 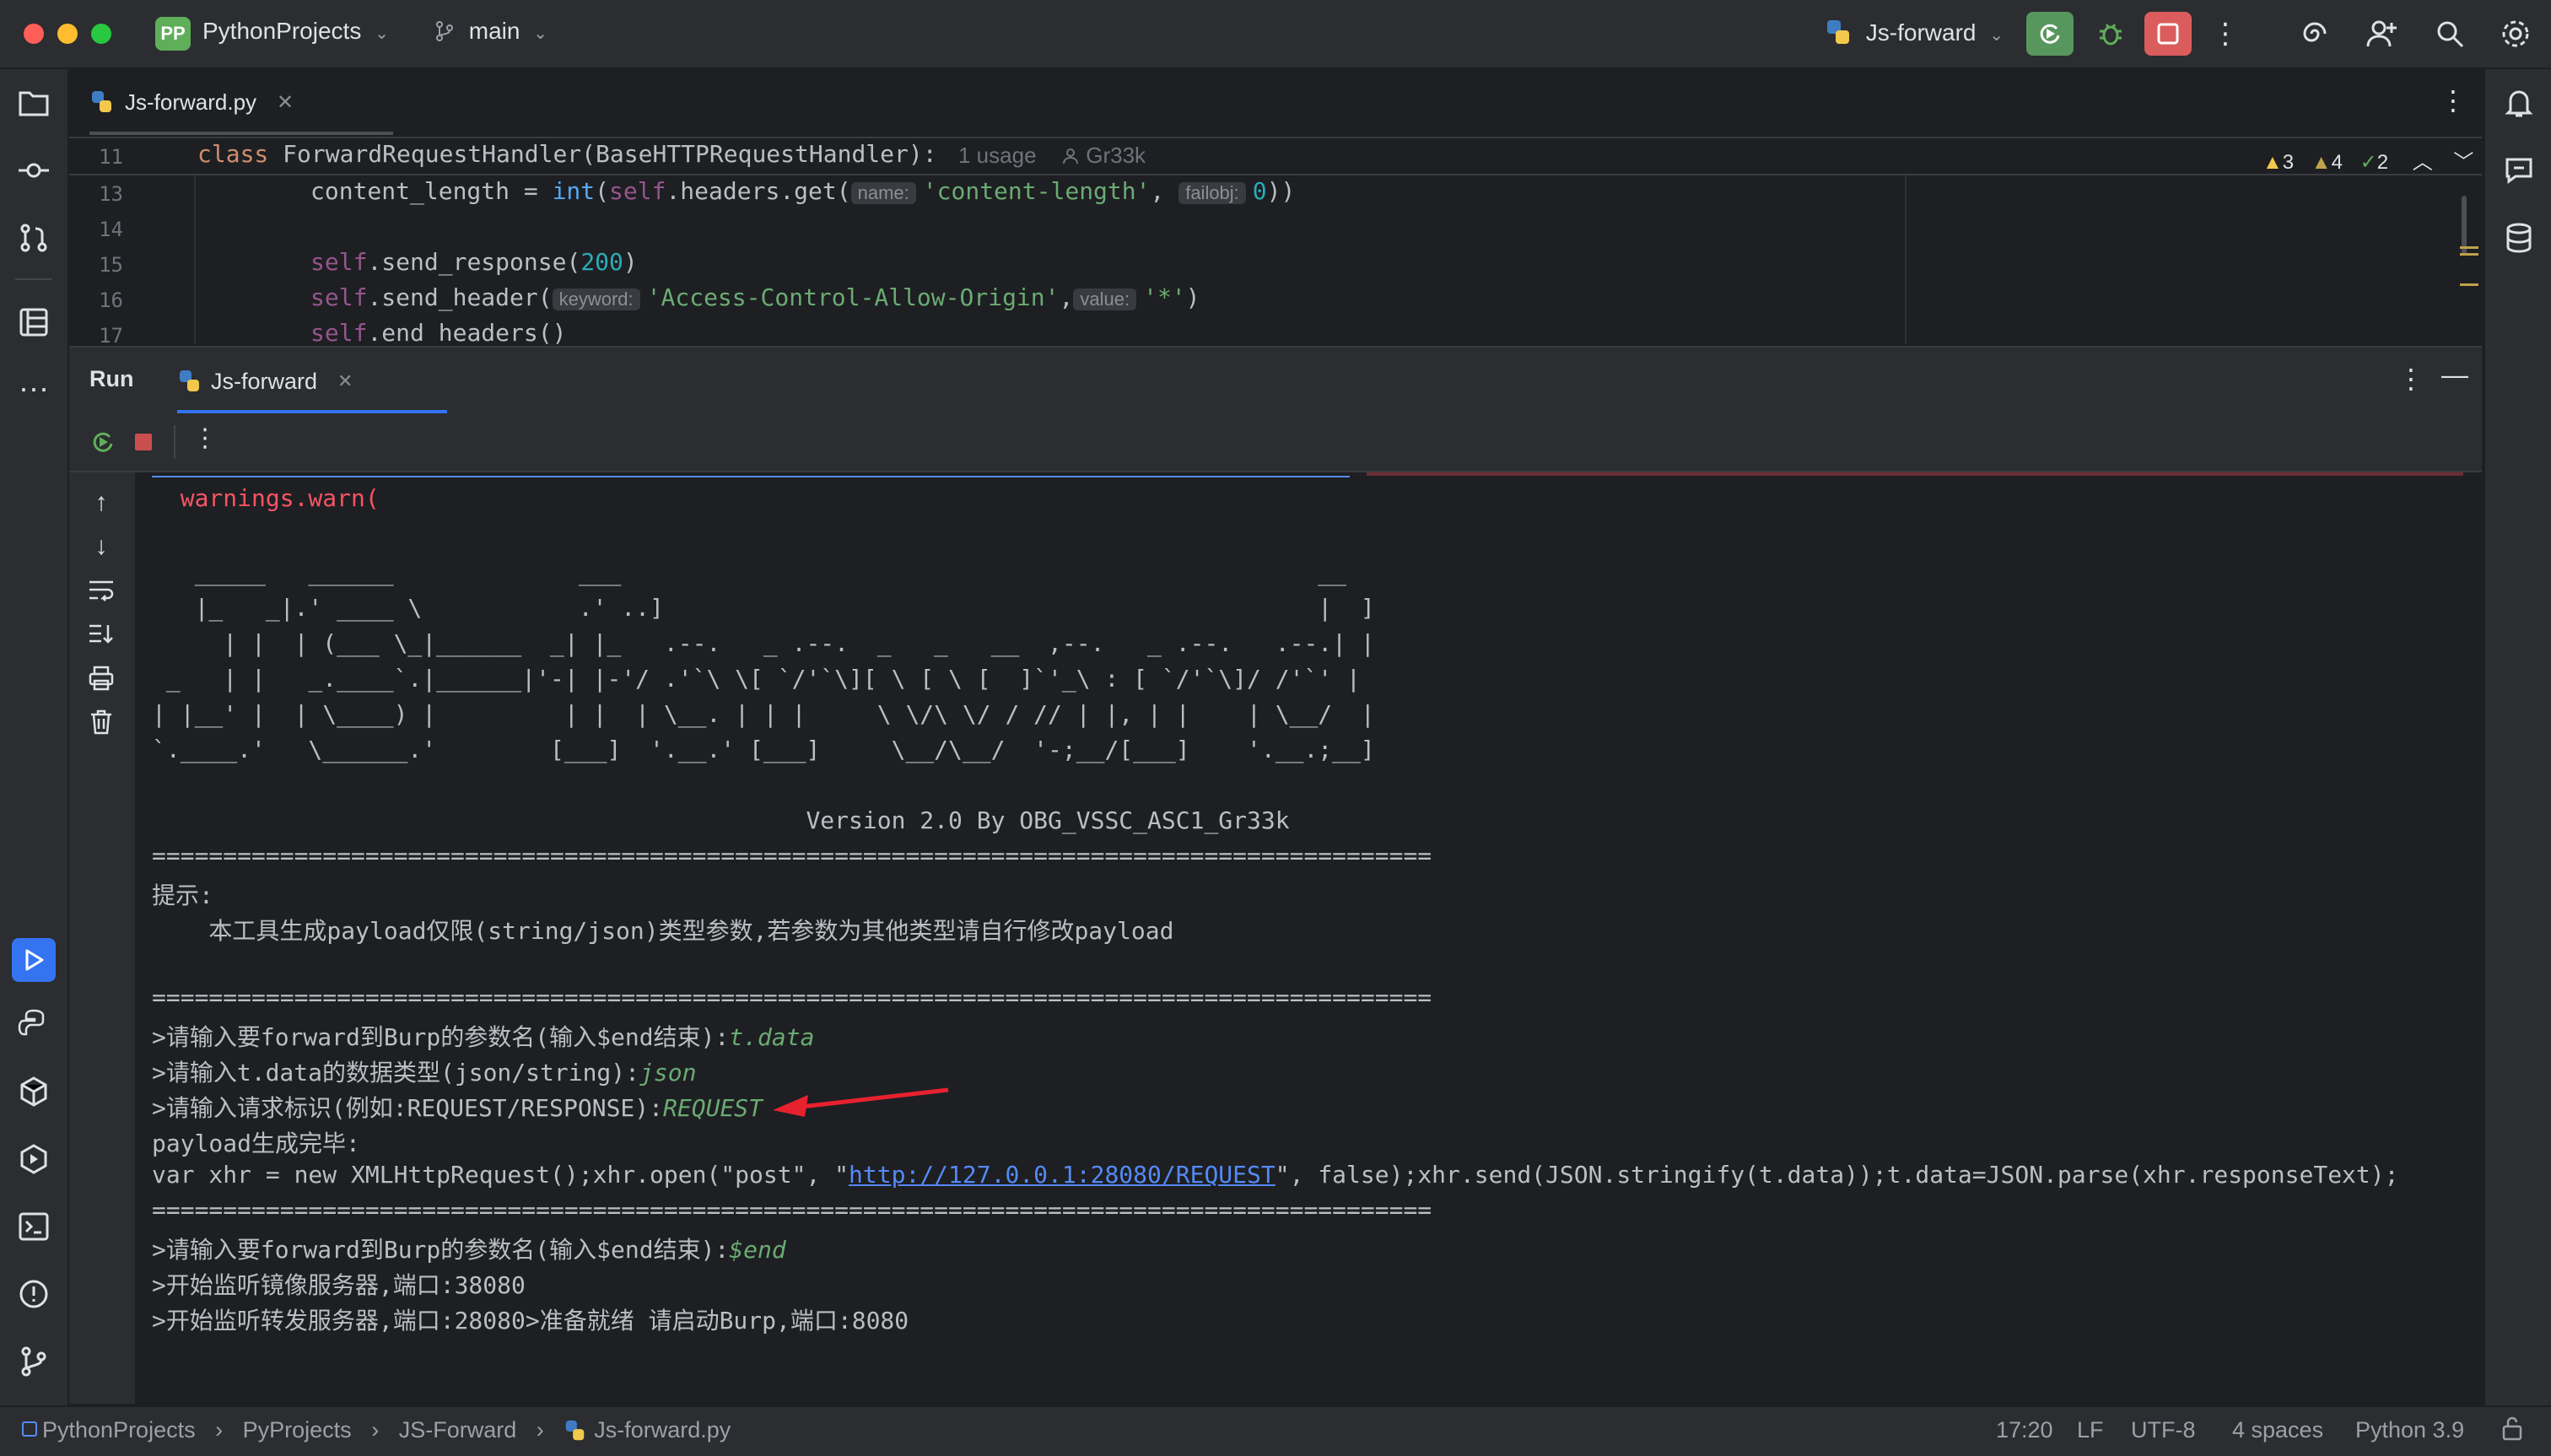 I want to click on notifications-tool-button, so click(x=2519, y=103).